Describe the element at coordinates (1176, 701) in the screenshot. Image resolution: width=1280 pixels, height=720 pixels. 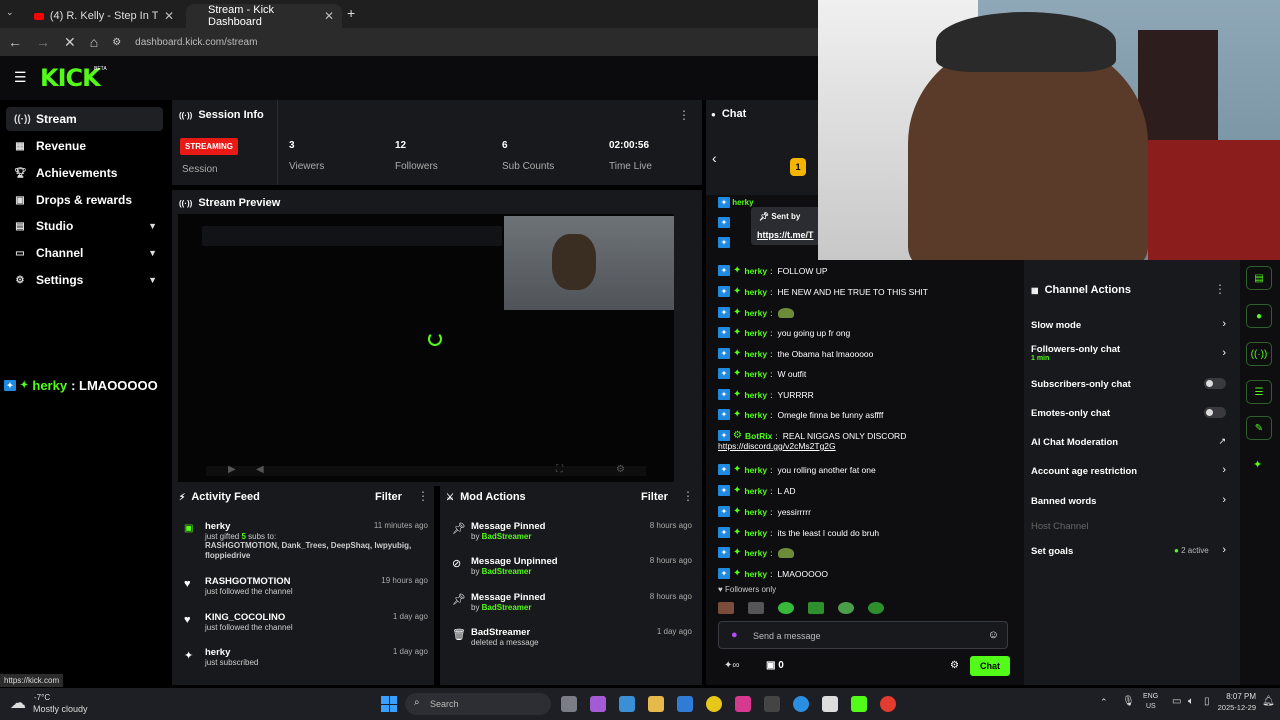
I see `network-icon: ▭` at that location.